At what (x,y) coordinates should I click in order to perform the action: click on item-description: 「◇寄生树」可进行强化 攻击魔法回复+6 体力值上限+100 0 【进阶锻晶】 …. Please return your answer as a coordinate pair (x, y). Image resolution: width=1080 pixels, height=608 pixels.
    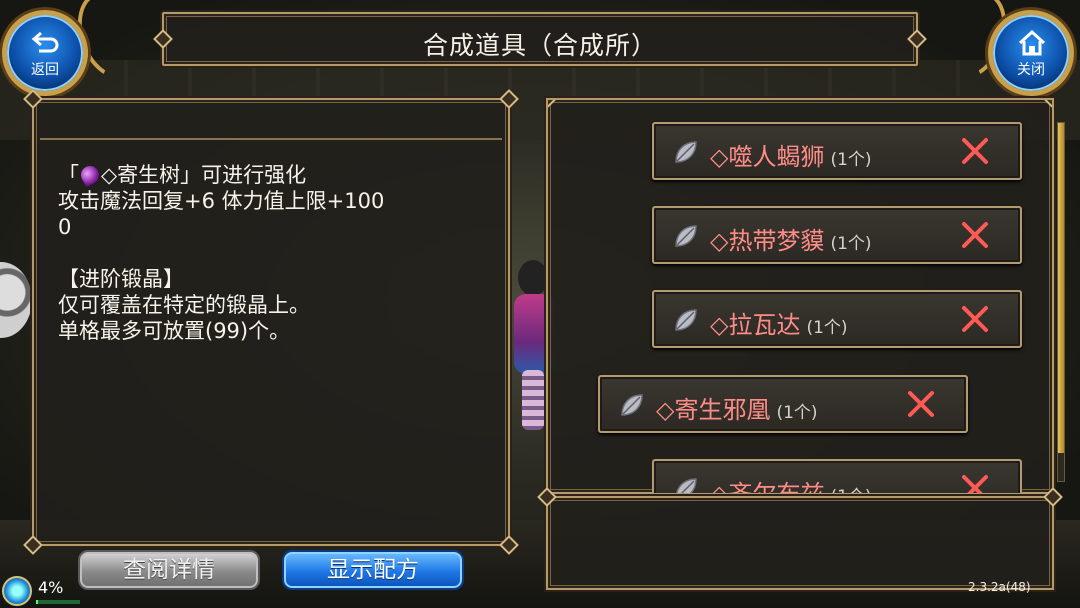
    Looking at the image, I should click on (273, 253).